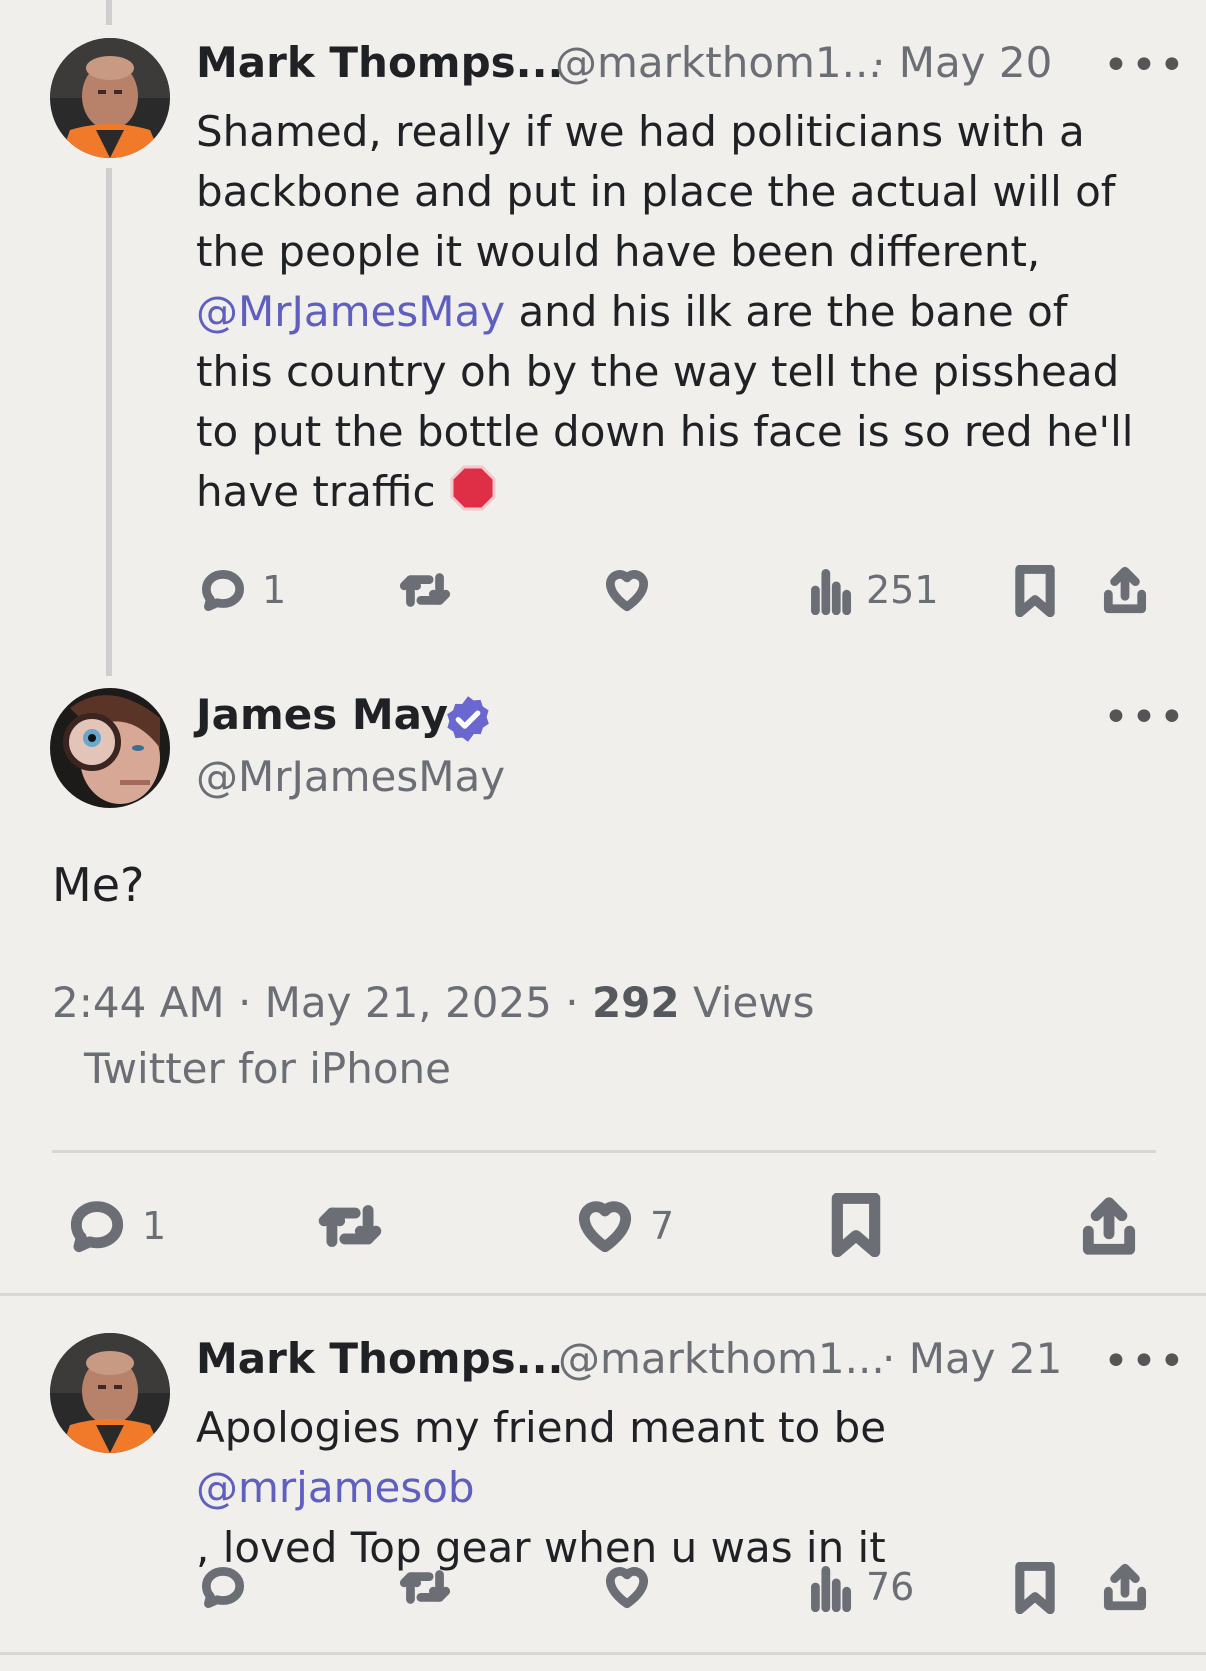 This screenshot has height=1671, width=1206. What do you see at coordinates (322, 714) in the screenshot?
I see `author-name: James May` at bounding box center [322, 714].